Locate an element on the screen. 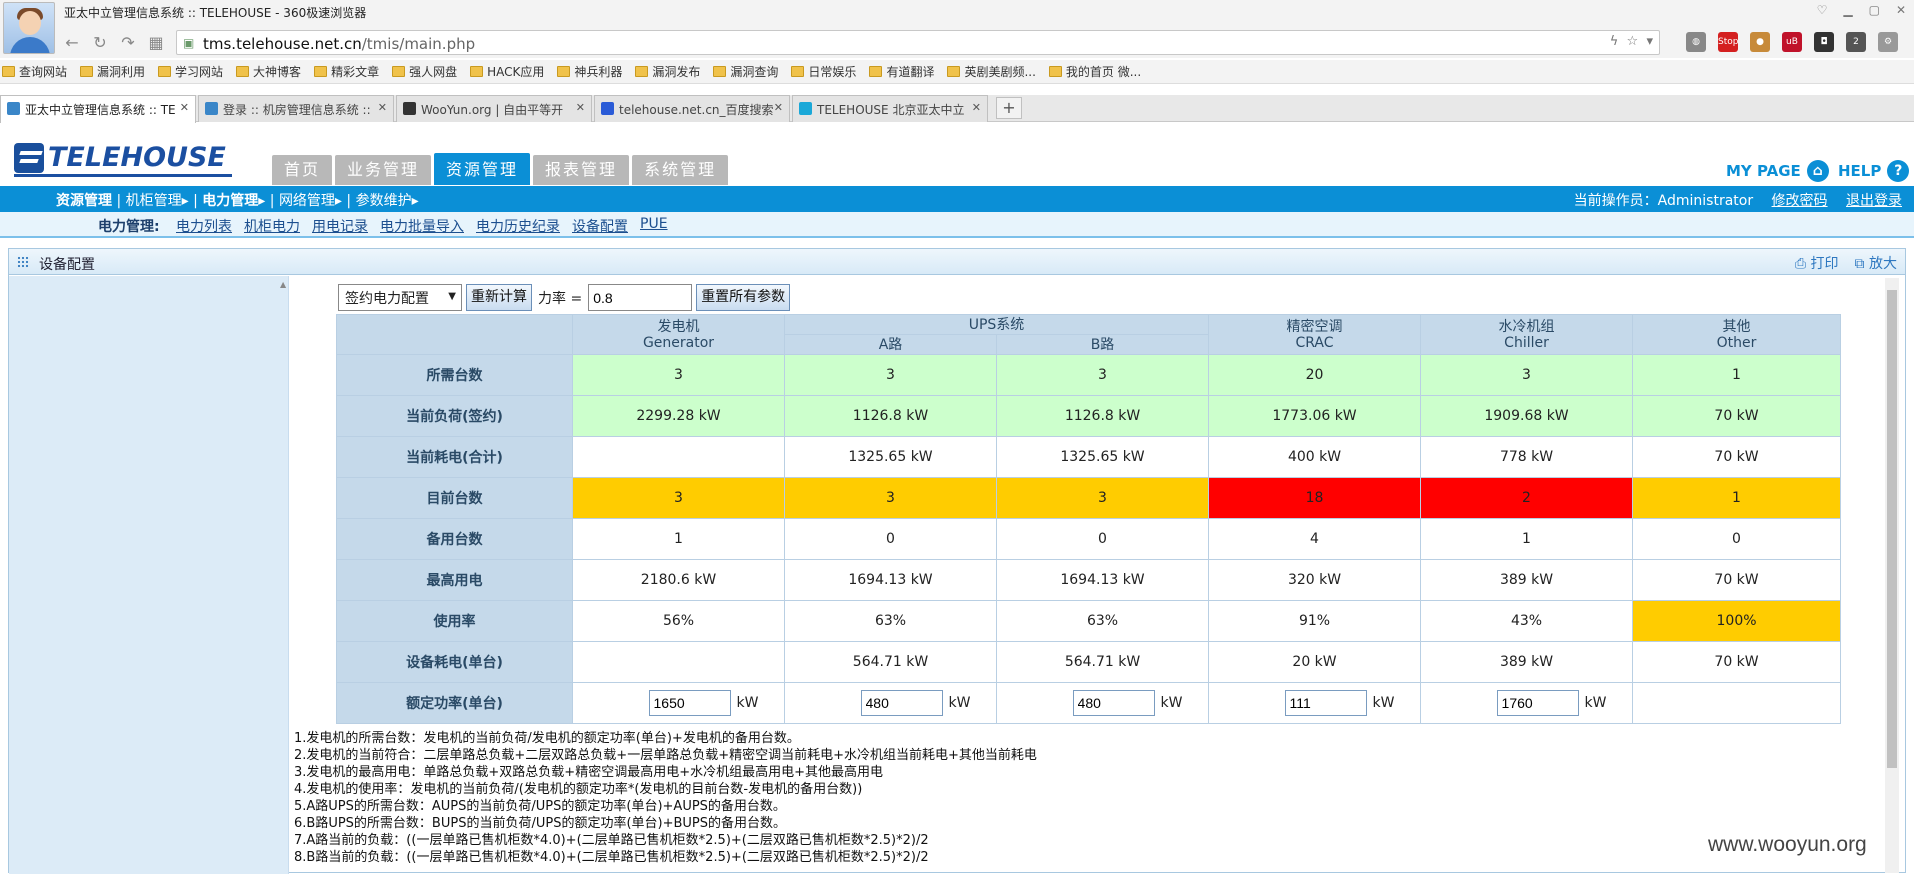  bookmark-item: 神兵利器 is located at coordinates (589, 71).